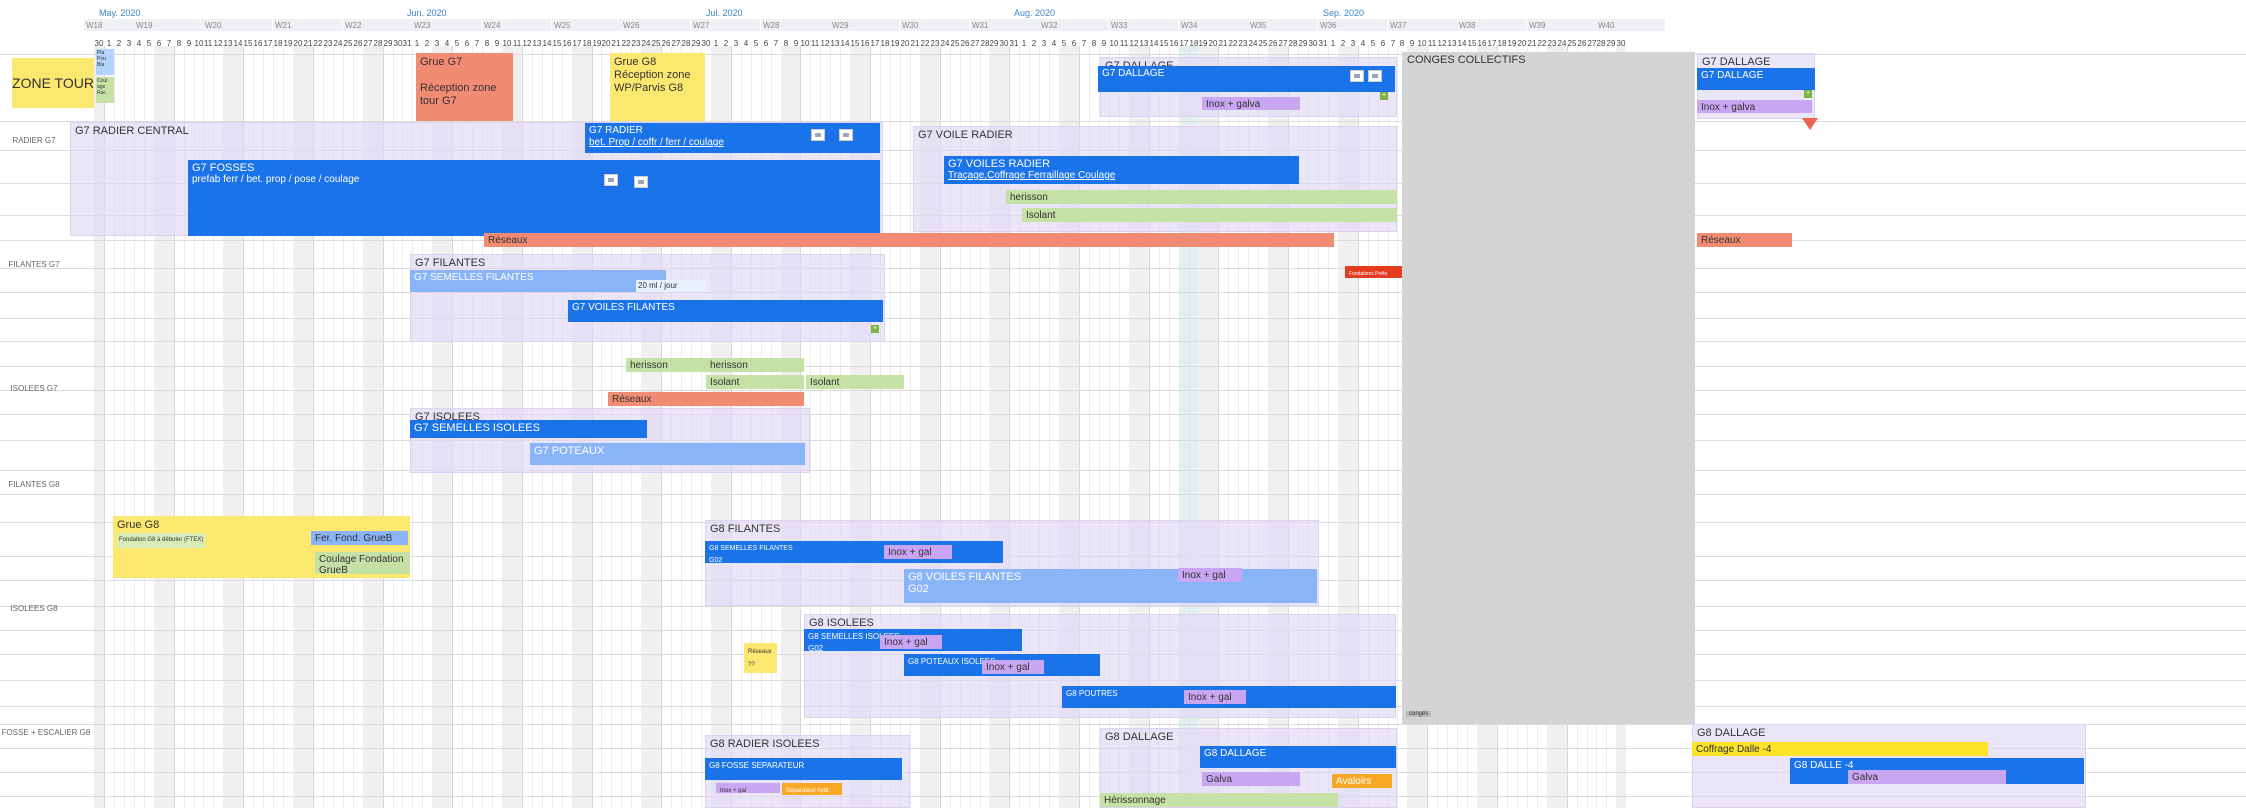 The image size is (2246, 808). I want to click on day-number: 26, so click(666, 43).